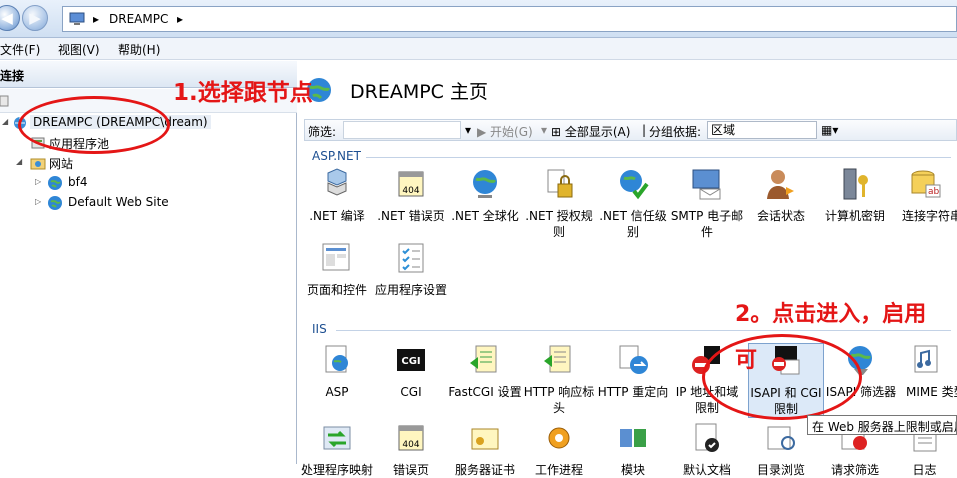 This screenshot has height=478, width=957. What do you see at coordinates (829, 130) in the screenshot?
I see `view-mode-icon: ▦▾` at bounding box center [829, 130].